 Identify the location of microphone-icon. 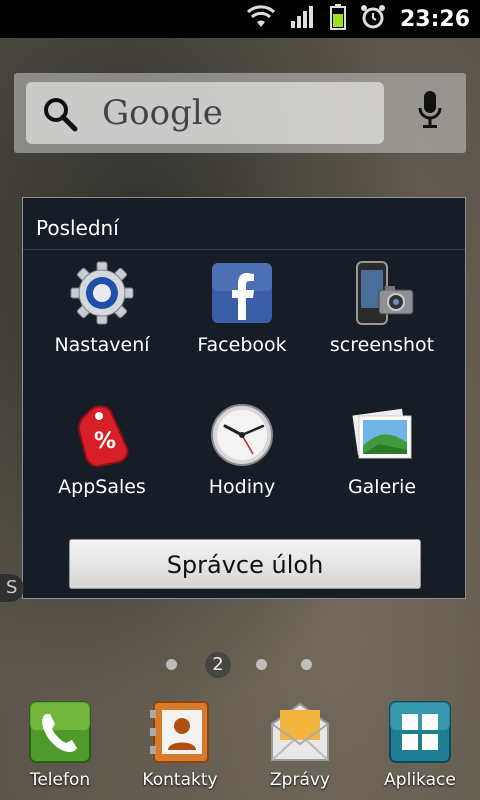
(430, 113).